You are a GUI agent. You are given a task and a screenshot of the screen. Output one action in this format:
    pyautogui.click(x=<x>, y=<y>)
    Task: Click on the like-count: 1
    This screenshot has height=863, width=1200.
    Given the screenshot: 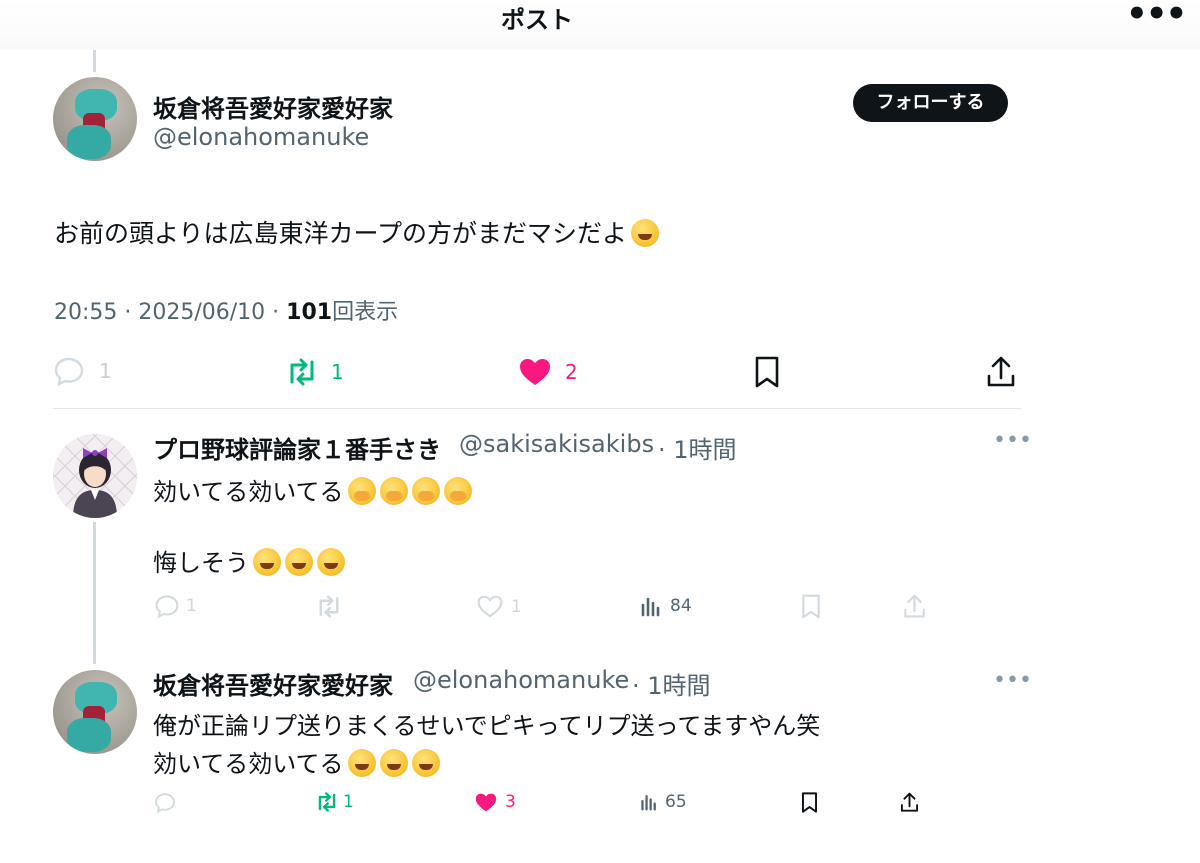 What is the action you would take?
    pyautogui.click(x=516, y=606)
    